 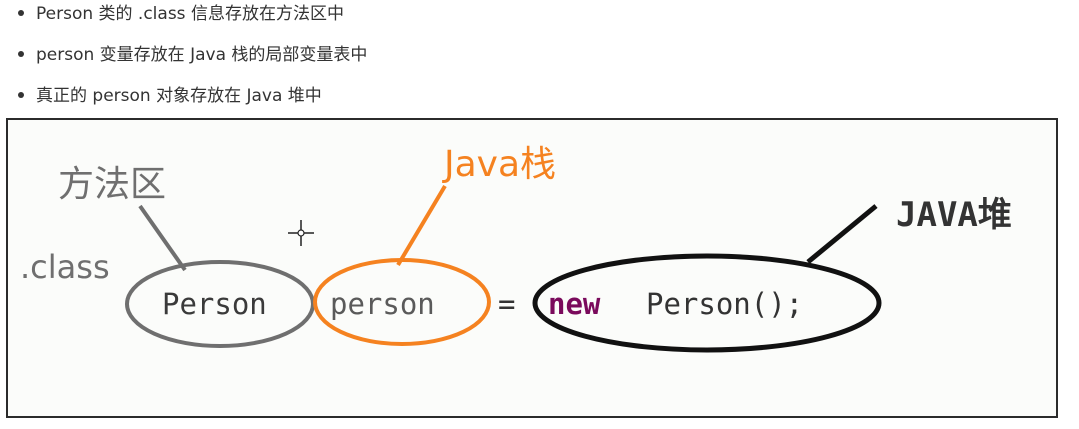 What do you see at coordinates (724, 304) in the screenshot?
I see `code-constructor: Person();` at bounding box center [724, 304].